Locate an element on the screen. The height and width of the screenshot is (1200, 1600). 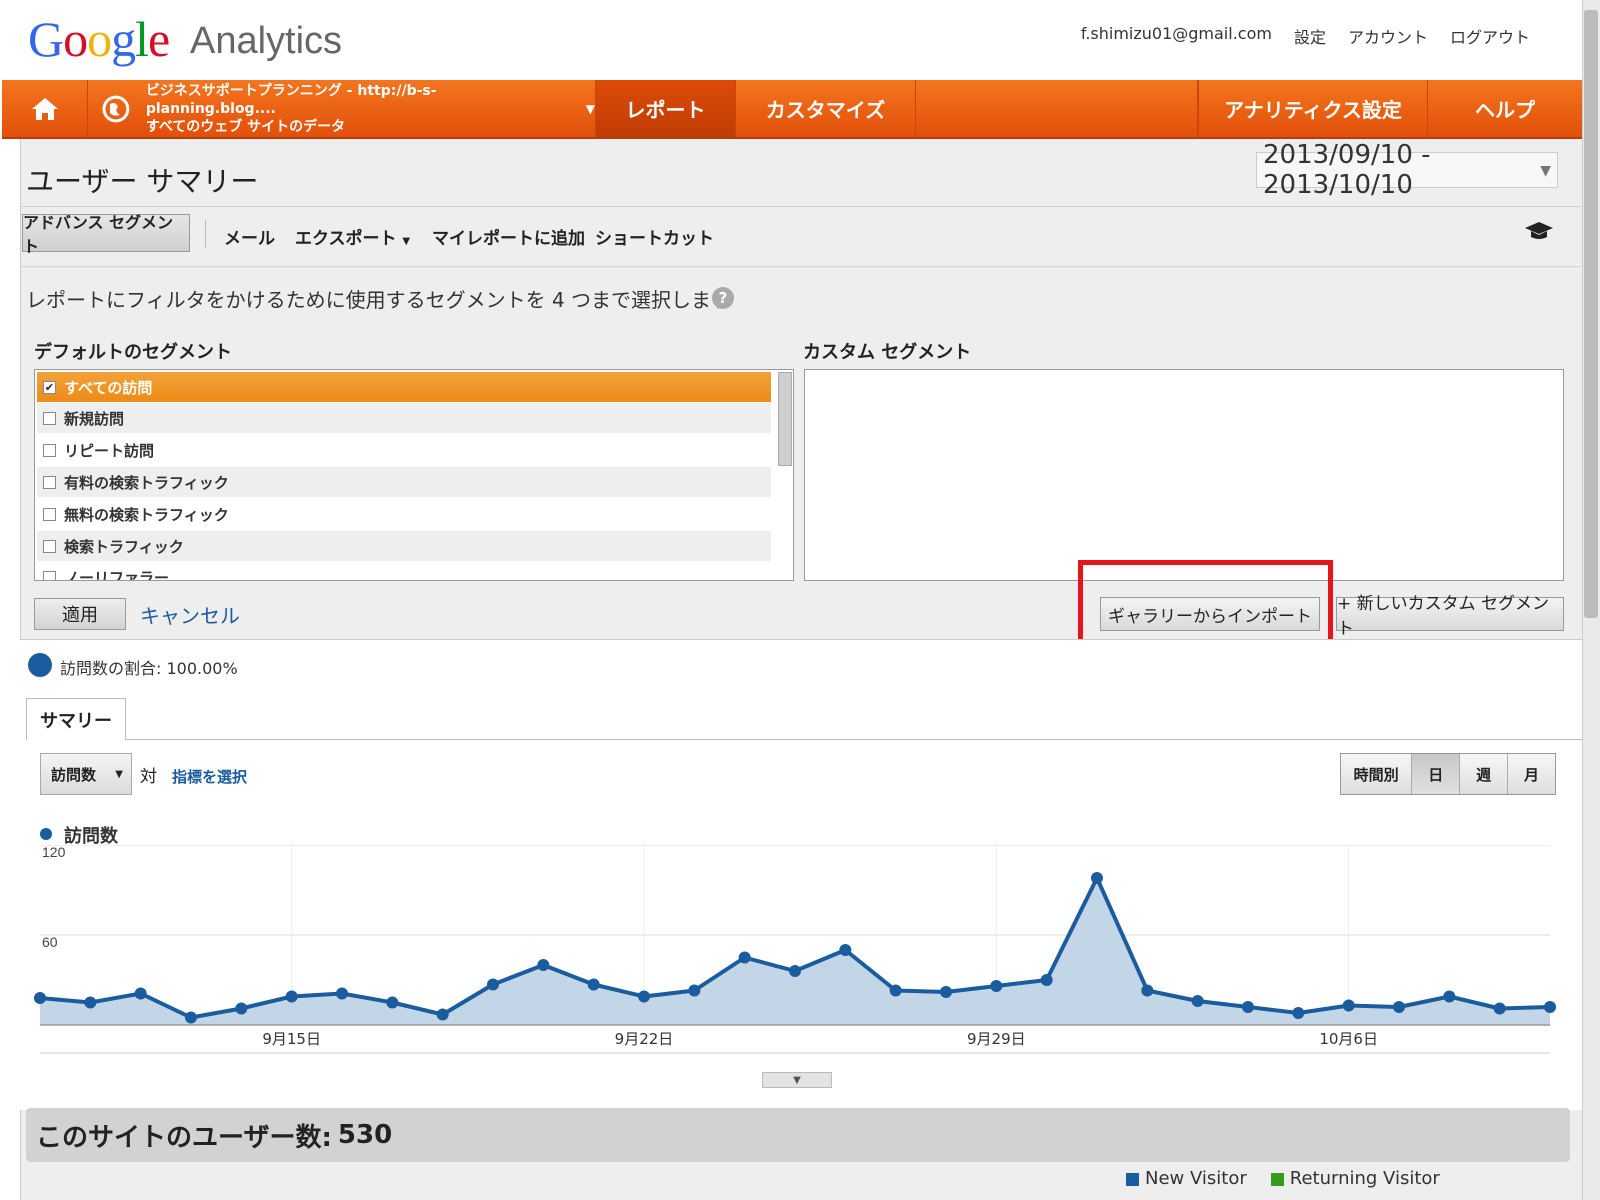
settings-link: 設定 is located at coordinates (1310, 36).